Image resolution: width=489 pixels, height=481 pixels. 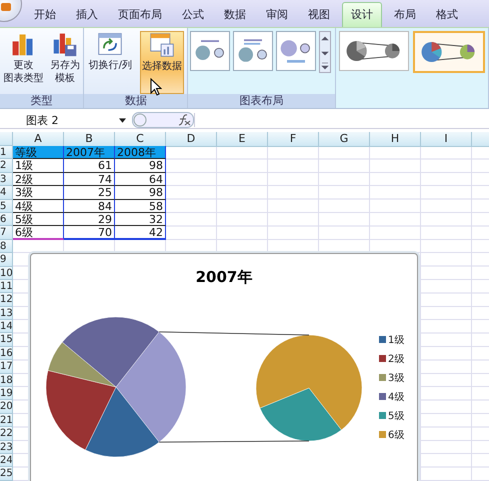 I want to click on column-header: H, so click(x=395, y=139).